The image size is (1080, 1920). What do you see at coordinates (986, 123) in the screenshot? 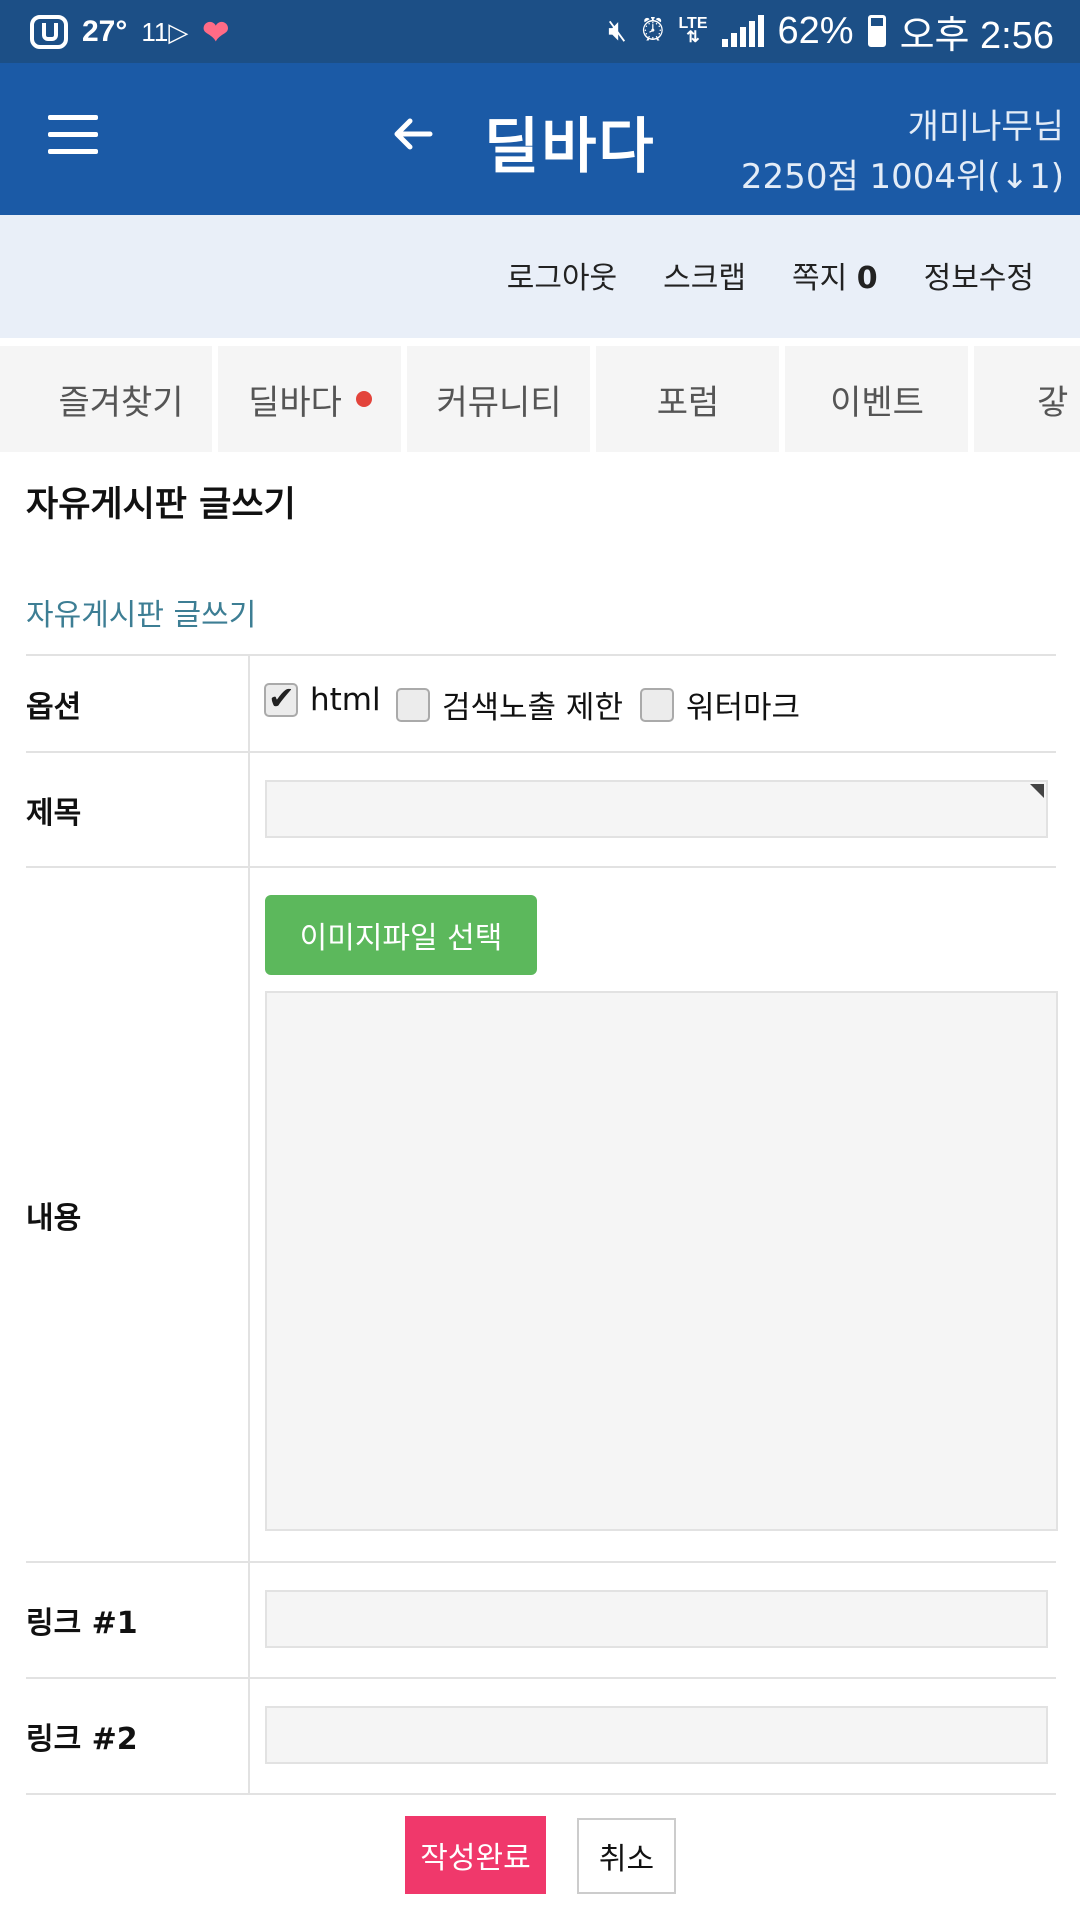
I see `user-name: 개미나무님` at bounding box center [986, 123].